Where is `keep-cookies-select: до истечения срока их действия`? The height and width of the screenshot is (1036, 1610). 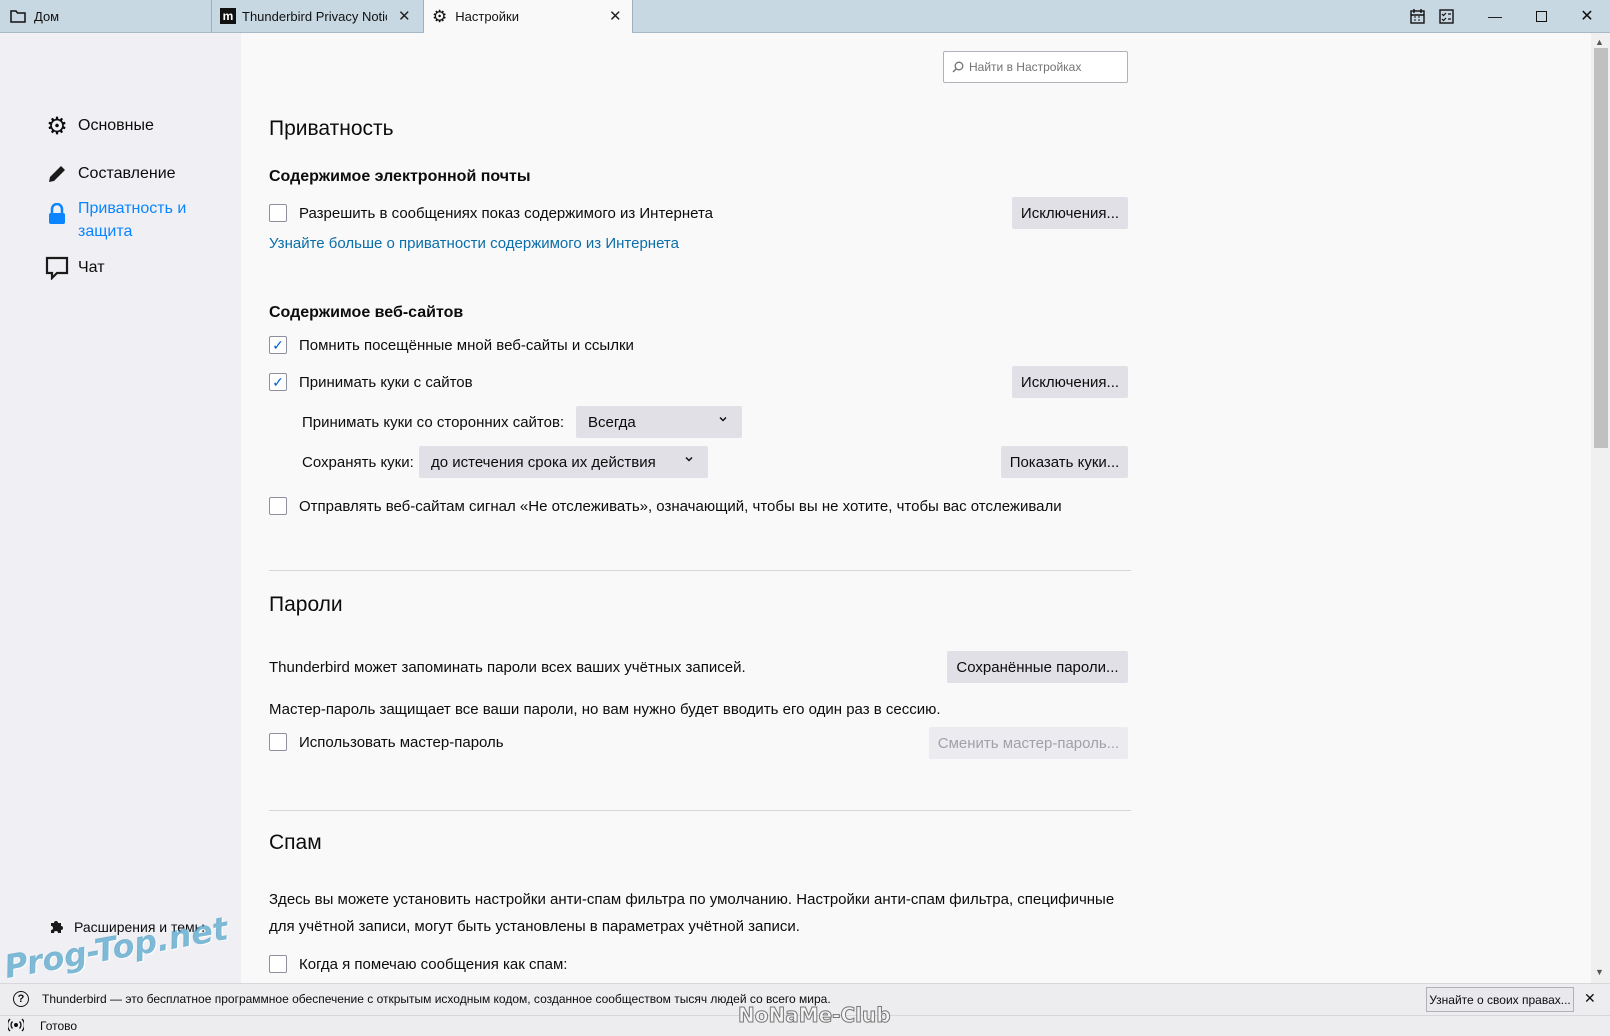 keep-cookies-select: до истечения срока их действия is located at coordinates (563, 462).